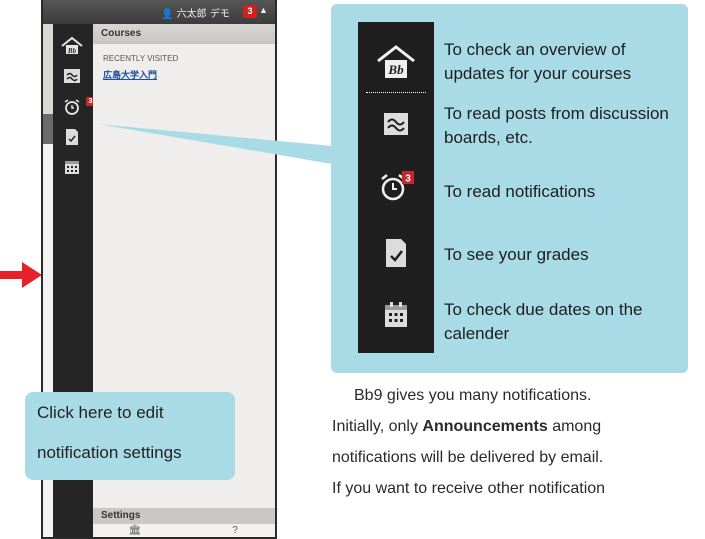 The width and height of the screenshot is (705, 539). I want to click on legend-blackboard-home-icon: Bb, so click(396, 63).